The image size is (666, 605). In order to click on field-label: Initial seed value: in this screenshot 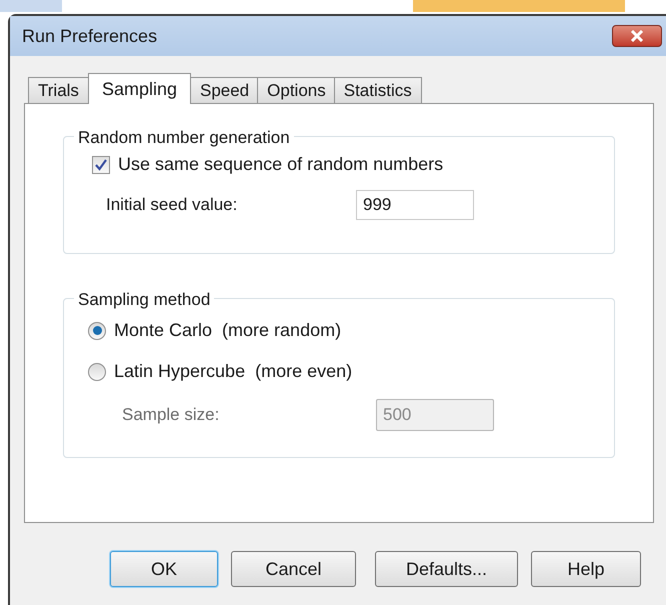, I will do `click(172, 205)`.